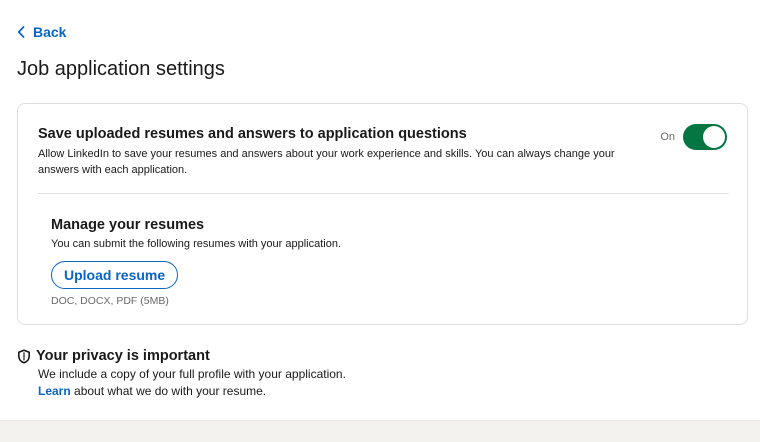 The image size is (760, 442). What do you see at coordinates (123, 356) in the screenshot?
I see `privacy-heading: Your privacy is important` at bounding box center [123, 356].